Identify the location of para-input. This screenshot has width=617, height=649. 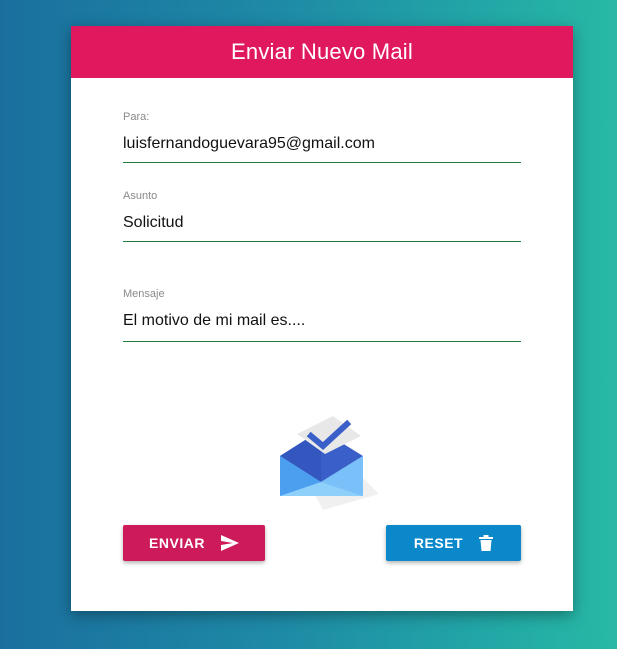
(322, 149).